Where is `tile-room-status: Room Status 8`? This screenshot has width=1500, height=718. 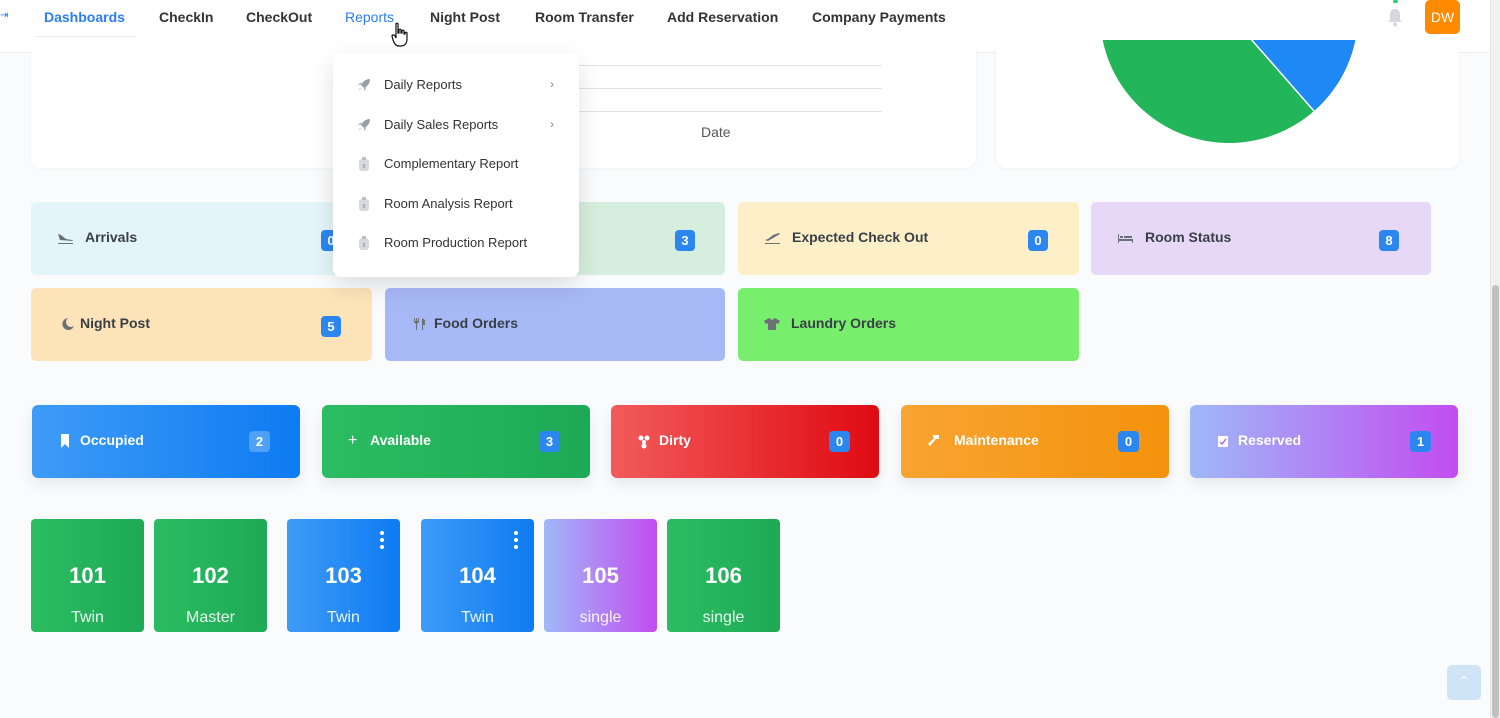 tile-room-status: Room Status 8 is located at coordinates (1261, 238).